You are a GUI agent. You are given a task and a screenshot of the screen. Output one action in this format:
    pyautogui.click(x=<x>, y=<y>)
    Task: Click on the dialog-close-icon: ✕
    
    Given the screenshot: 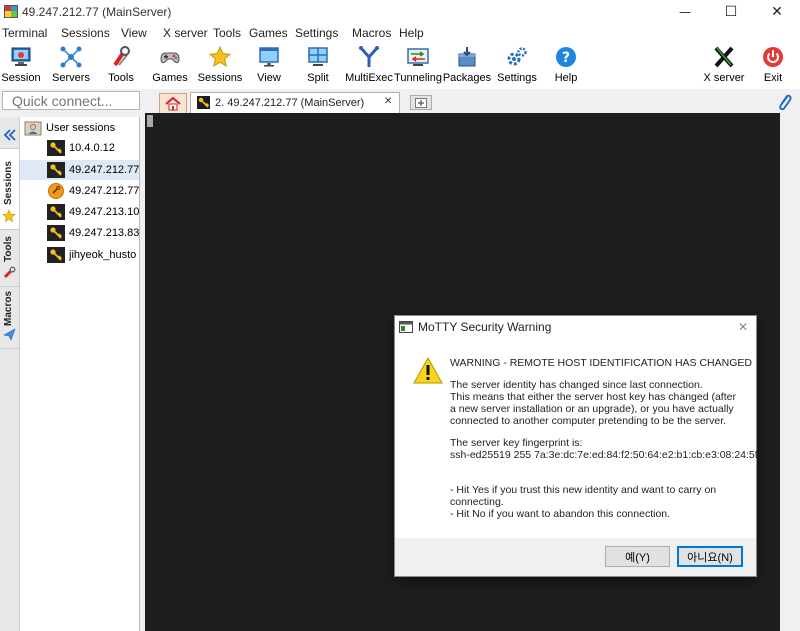 What is the action you would take?
    pyautogui.click(x=743, y=327)
    